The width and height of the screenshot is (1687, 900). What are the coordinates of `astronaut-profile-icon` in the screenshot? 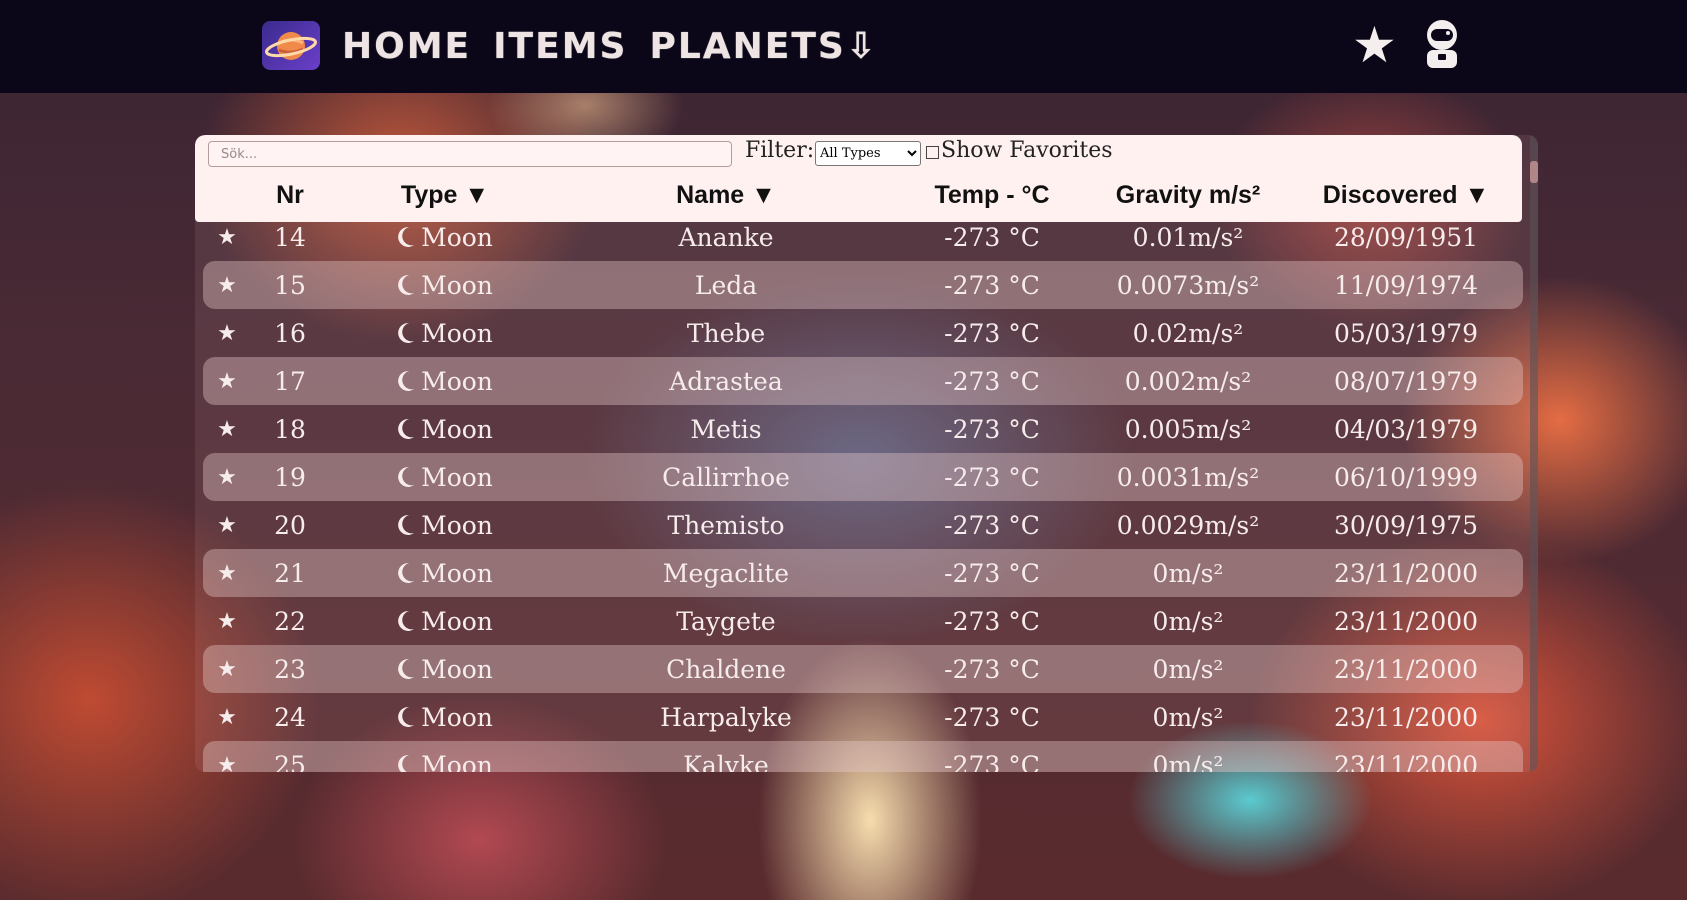 It's located at (1442, 45).